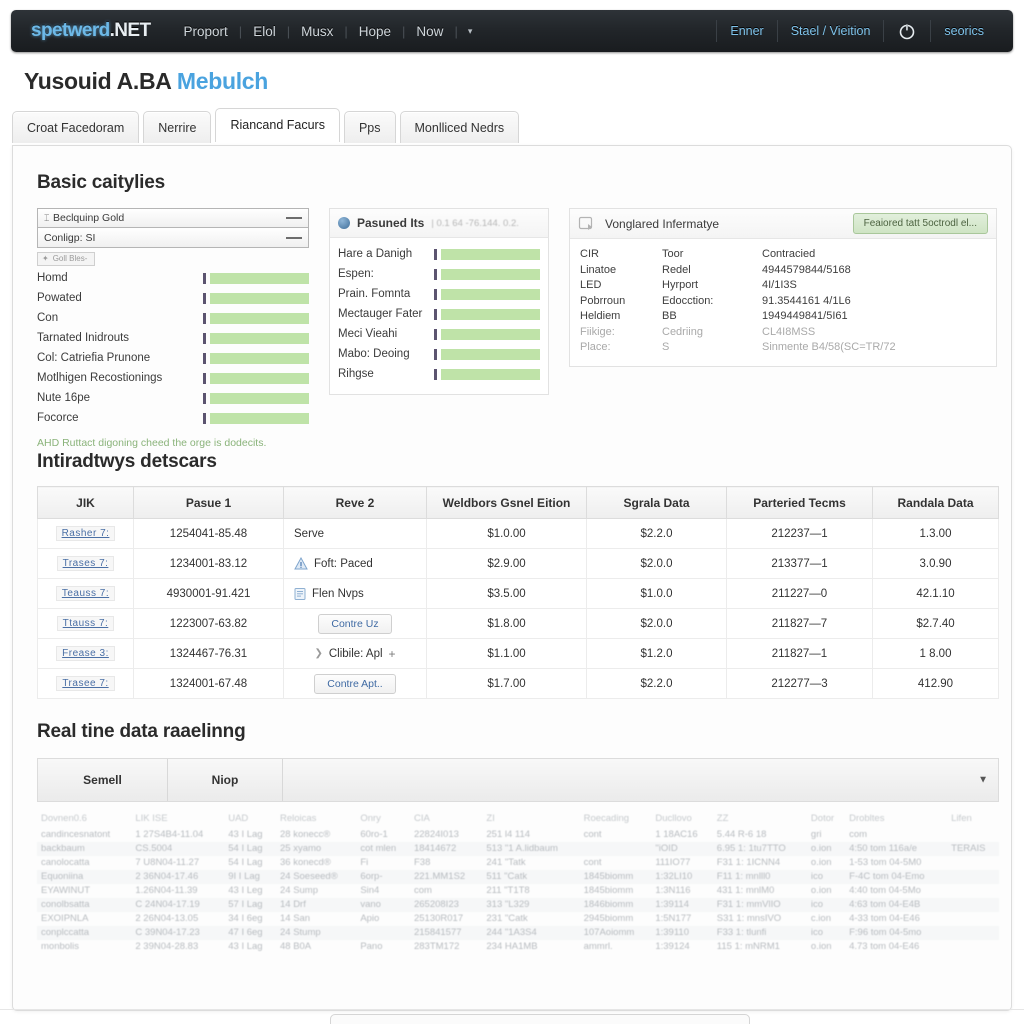 The height and width of the screenshot is (1024, 1024). I want to click on plus-icon: +, so click(392, 654).